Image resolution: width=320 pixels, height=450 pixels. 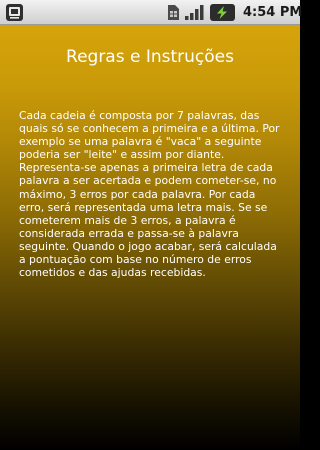 I want to click on status-bar: 4:54 PM, so click(x=151, y=12).